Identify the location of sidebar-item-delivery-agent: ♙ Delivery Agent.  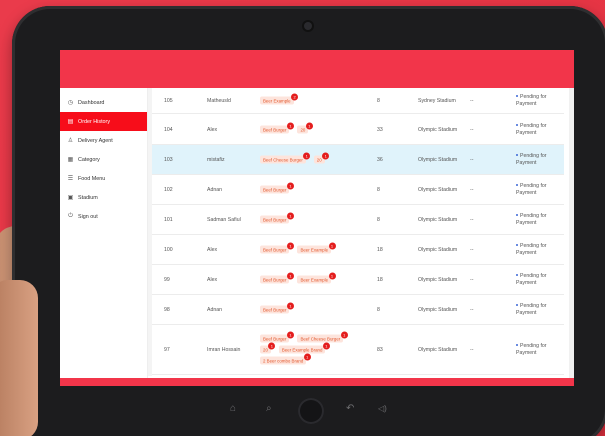
(103, 140).